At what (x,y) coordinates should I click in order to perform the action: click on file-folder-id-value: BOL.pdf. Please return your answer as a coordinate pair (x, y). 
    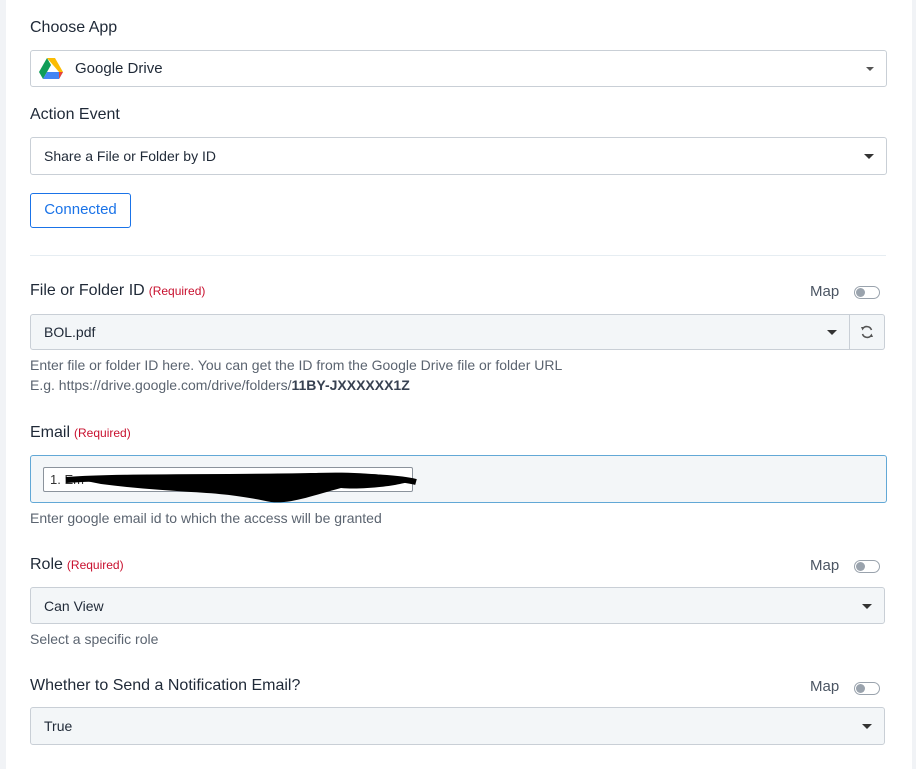
    Looking at the image, I should click on (70, 332).